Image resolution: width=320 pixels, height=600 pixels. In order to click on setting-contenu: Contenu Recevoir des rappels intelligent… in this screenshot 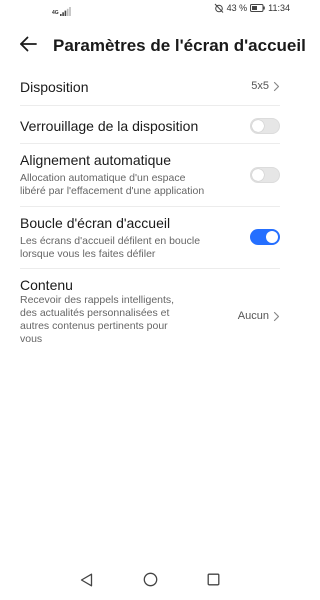, I will do `click(150, 311)`.